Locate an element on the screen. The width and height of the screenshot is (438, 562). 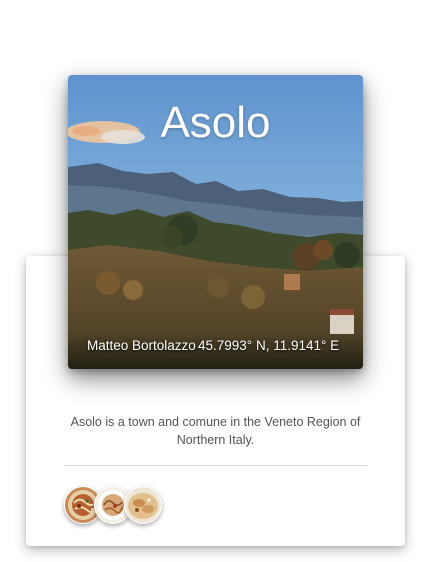
coordinates: 45.7993° N, 11.9141° E is located at coordinates (269, 345).